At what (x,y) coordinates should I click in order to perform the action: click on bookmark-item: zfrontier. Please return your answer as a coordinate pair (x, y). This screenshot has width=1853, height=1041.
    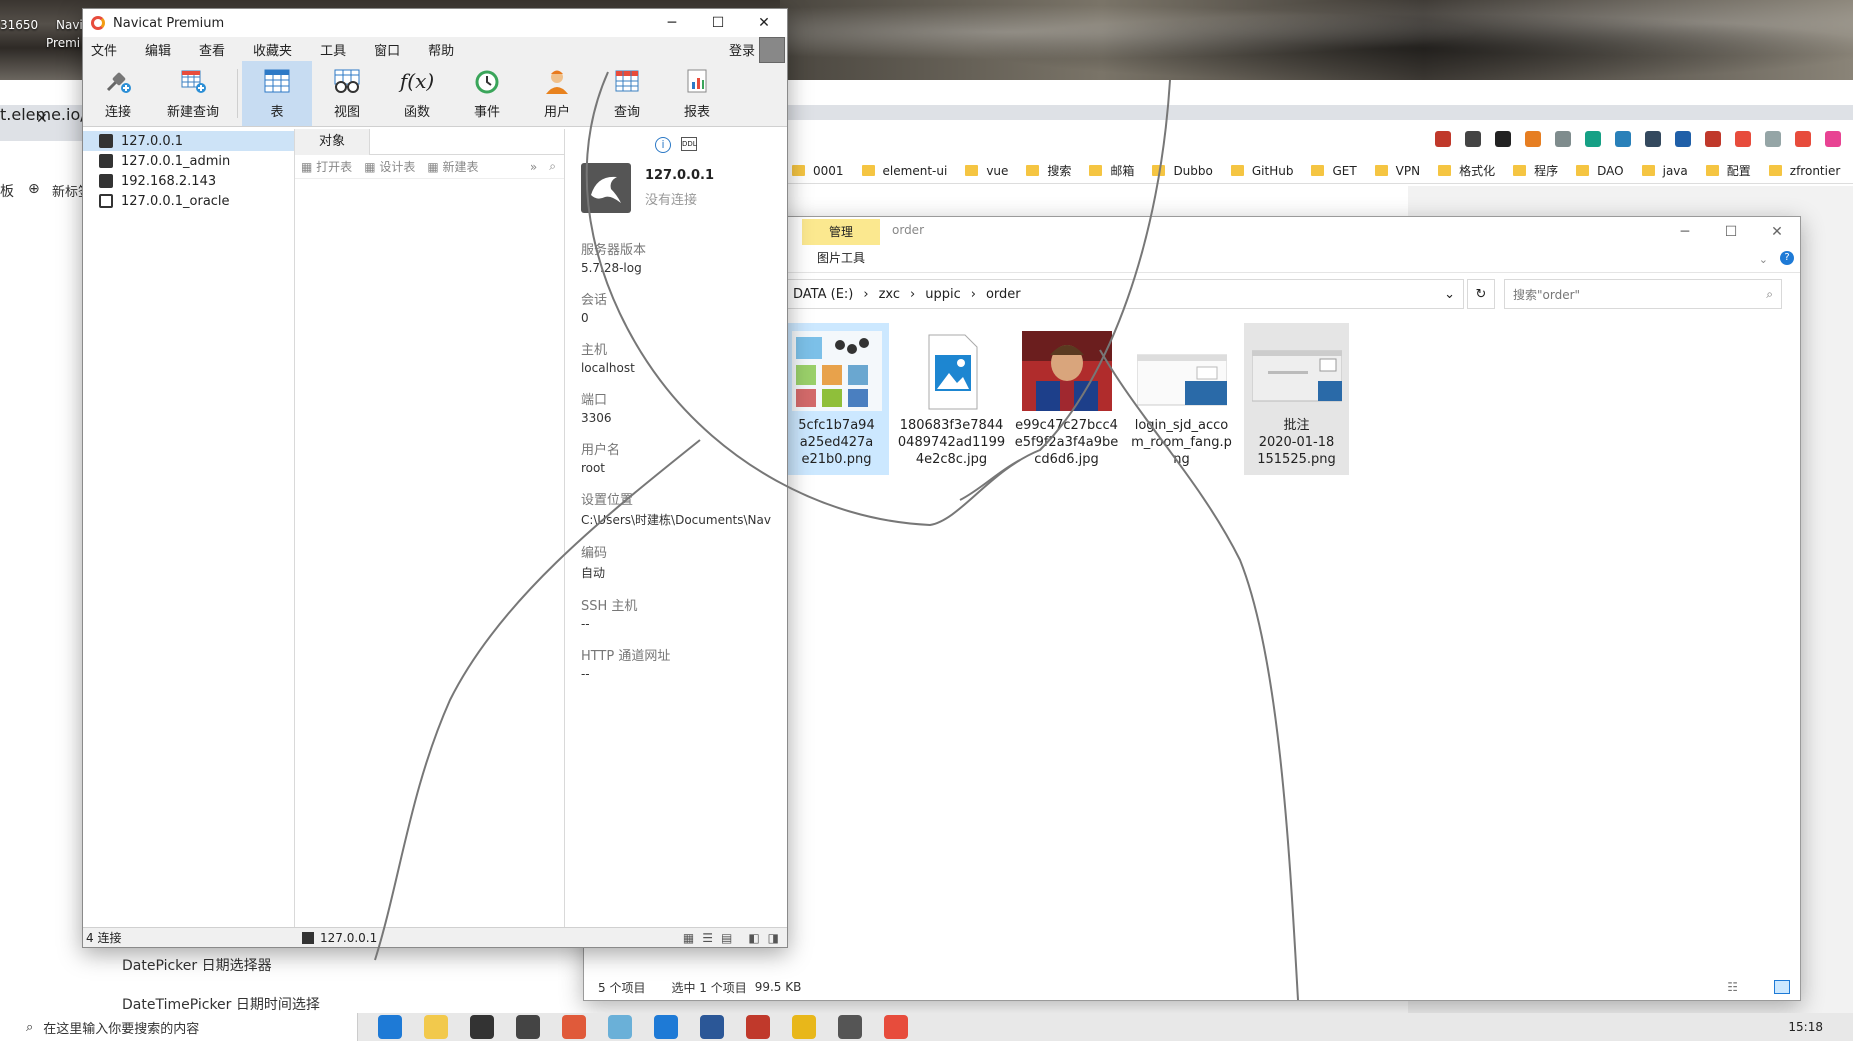
    Looking at the image, I should click on (1804, 171).